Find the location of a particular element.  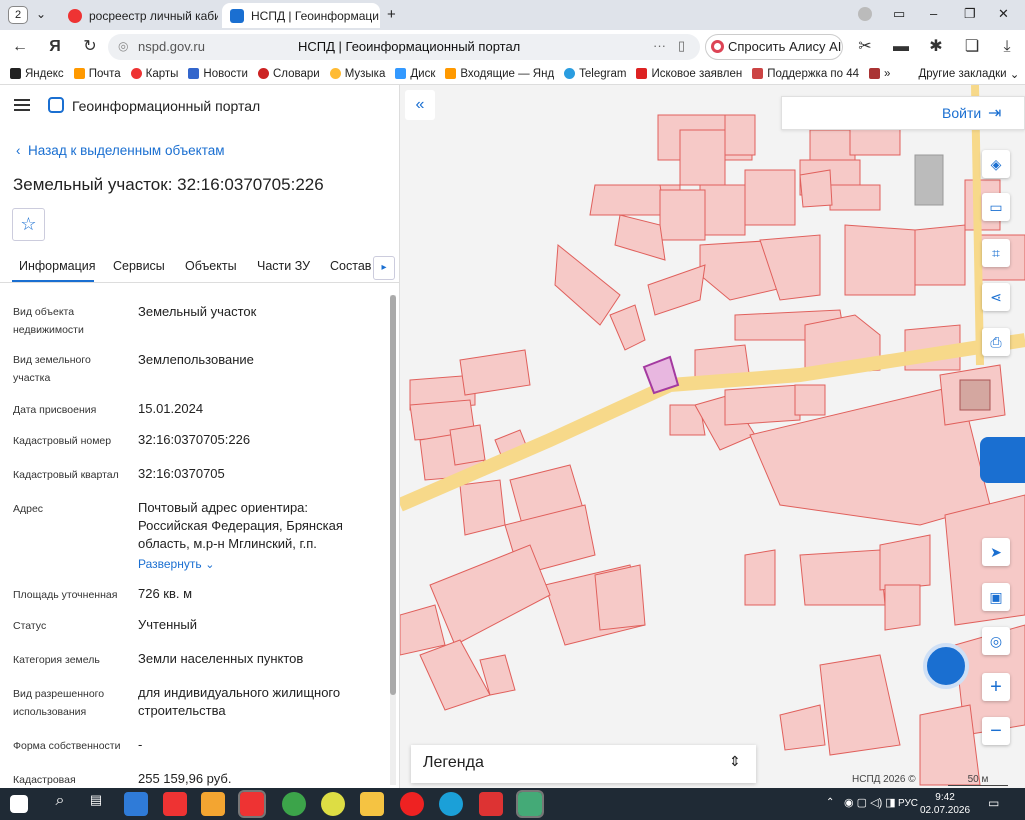

select-area-icon: ⌗ is located at coordinates (996, 253).